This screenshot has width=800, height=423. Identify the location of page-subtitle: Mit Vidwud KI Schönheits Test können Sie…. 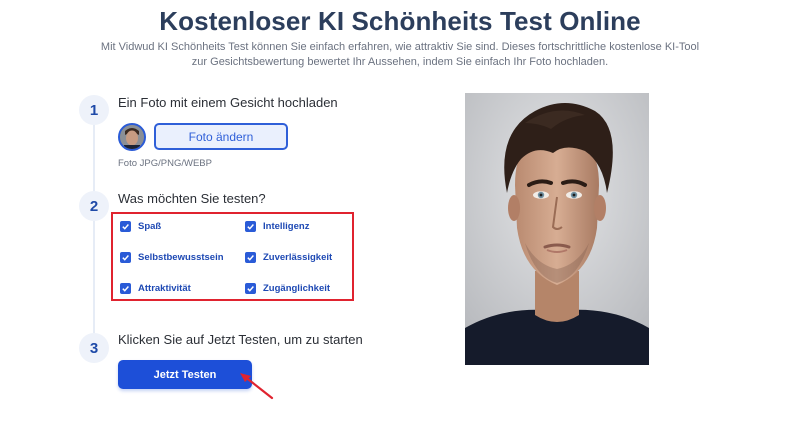
(400, 54).